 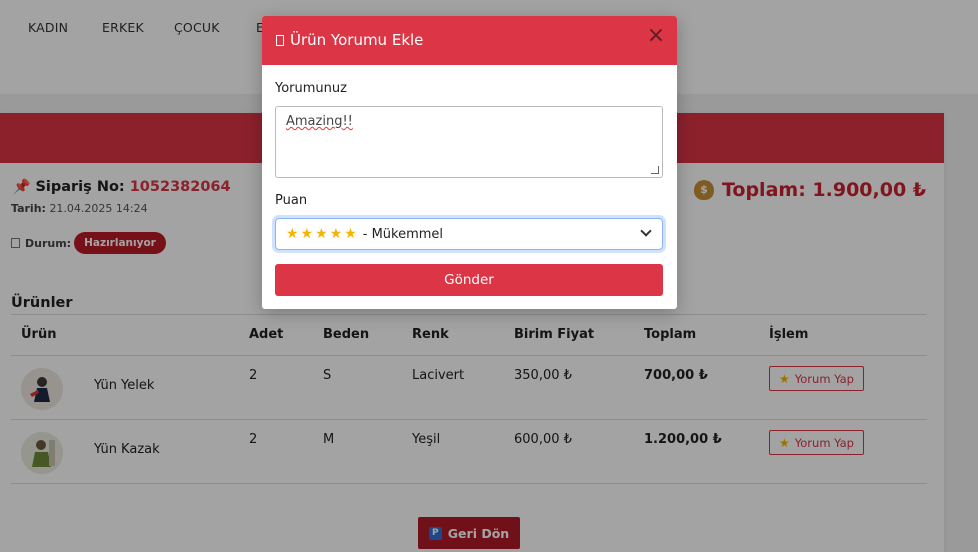 I want to click on chevron-down-icon, so click(x=646, y=231).